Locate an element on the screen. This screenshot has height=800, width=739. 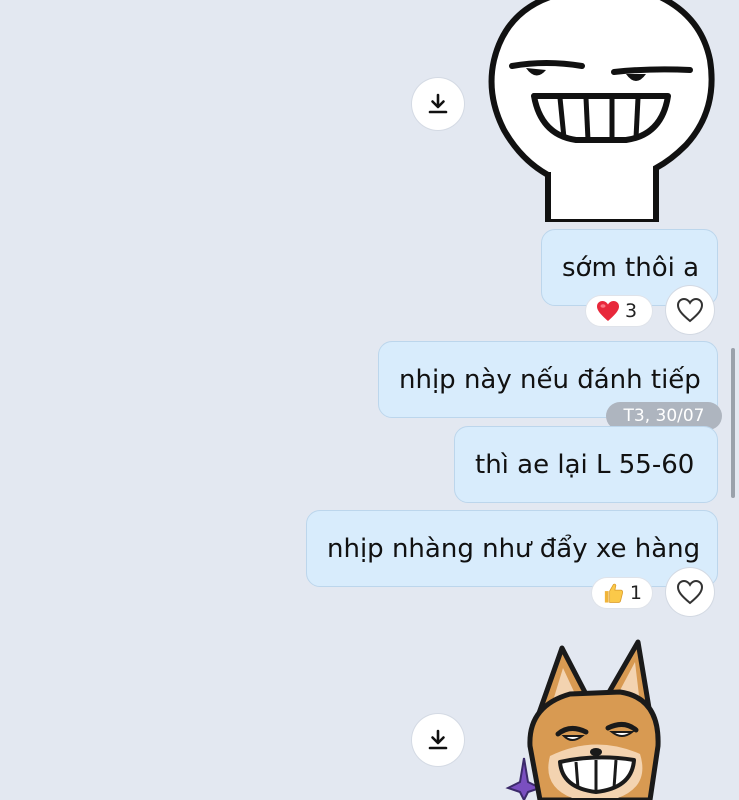
reaction-chip: 3 is located at coordinates (619, 311).